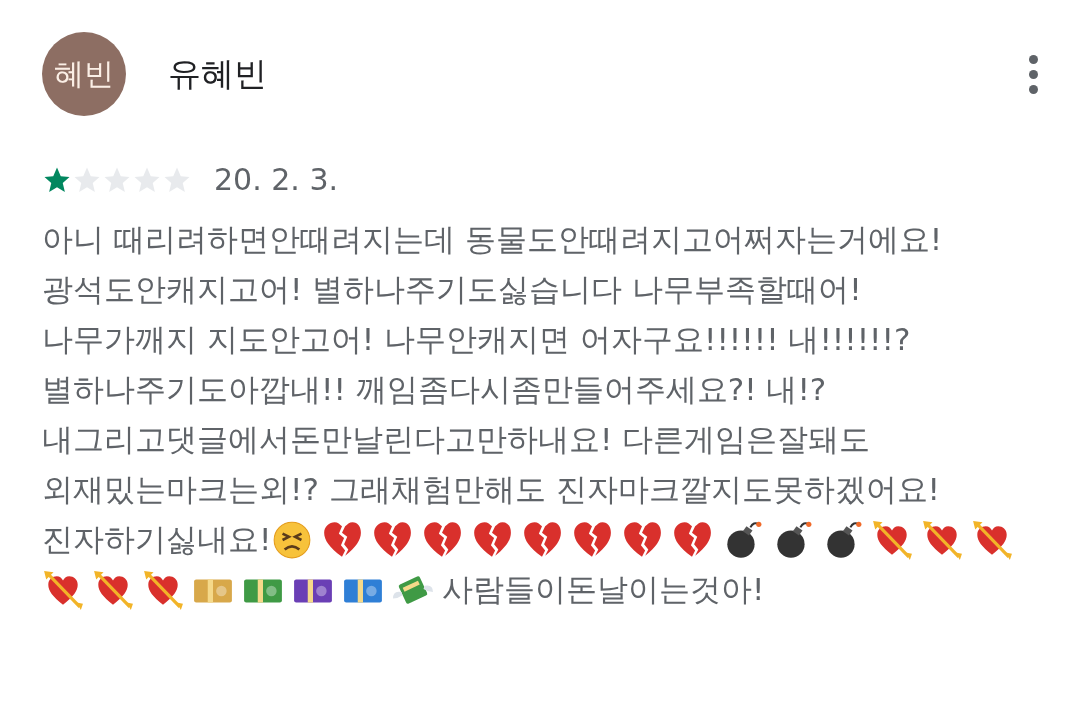 The height and width of the screenshot is (709, 1080). What do you see at coordinates (218, 73) in the screenshot?
I see `author-name: 유혜빈` at bounding box center [218, 73].